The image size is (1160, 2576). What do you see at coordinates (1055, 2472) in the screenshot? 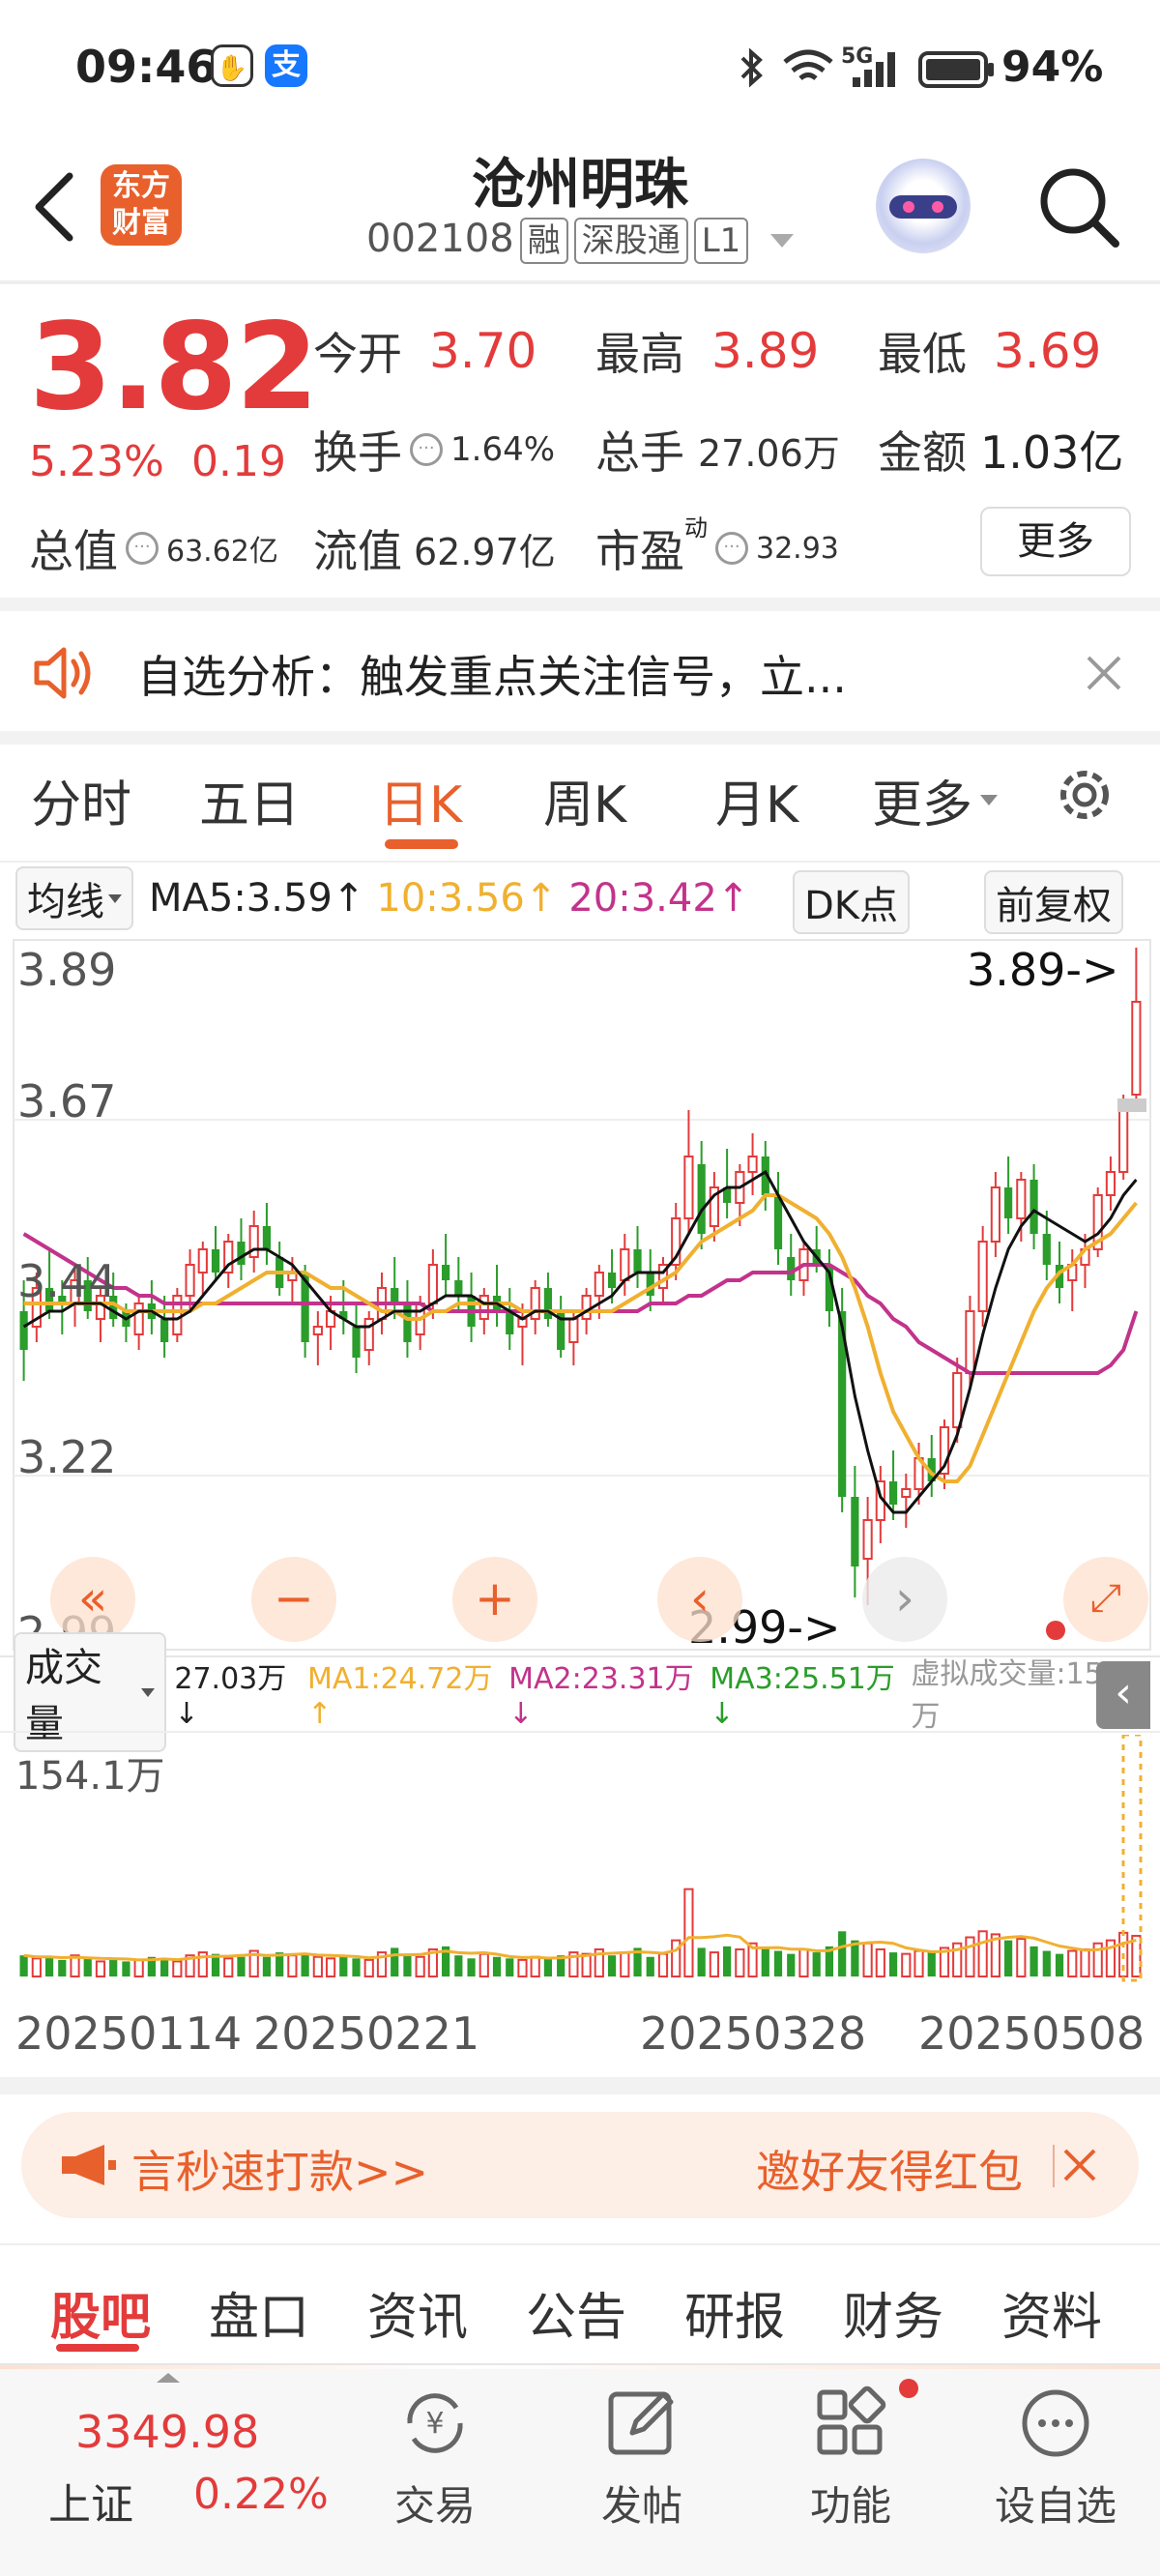
I see `nav-add-watchlist: 设自选` at bounding box center [1055, 2472].